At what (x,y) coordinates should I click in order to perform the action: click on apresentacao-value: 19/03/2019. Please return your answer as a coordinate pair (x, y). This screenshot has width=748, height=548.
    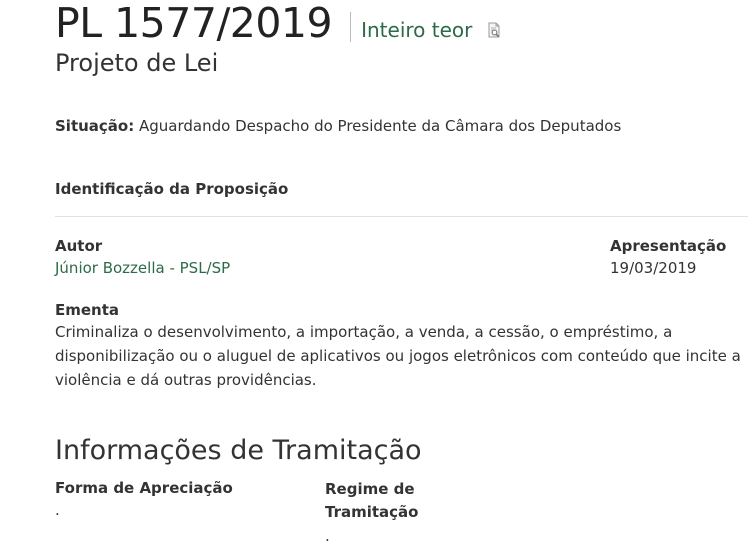
    Looking at the image, I should click on (653, 268).